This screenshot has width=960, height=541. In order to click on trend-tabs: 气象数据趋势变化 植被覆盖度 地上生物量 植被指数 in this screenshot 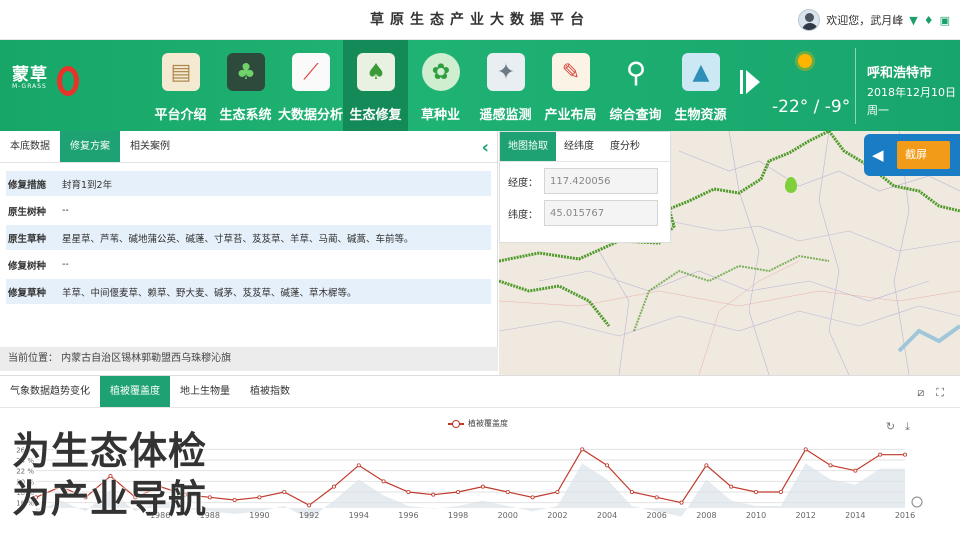, I will do `click(480, 392)`.